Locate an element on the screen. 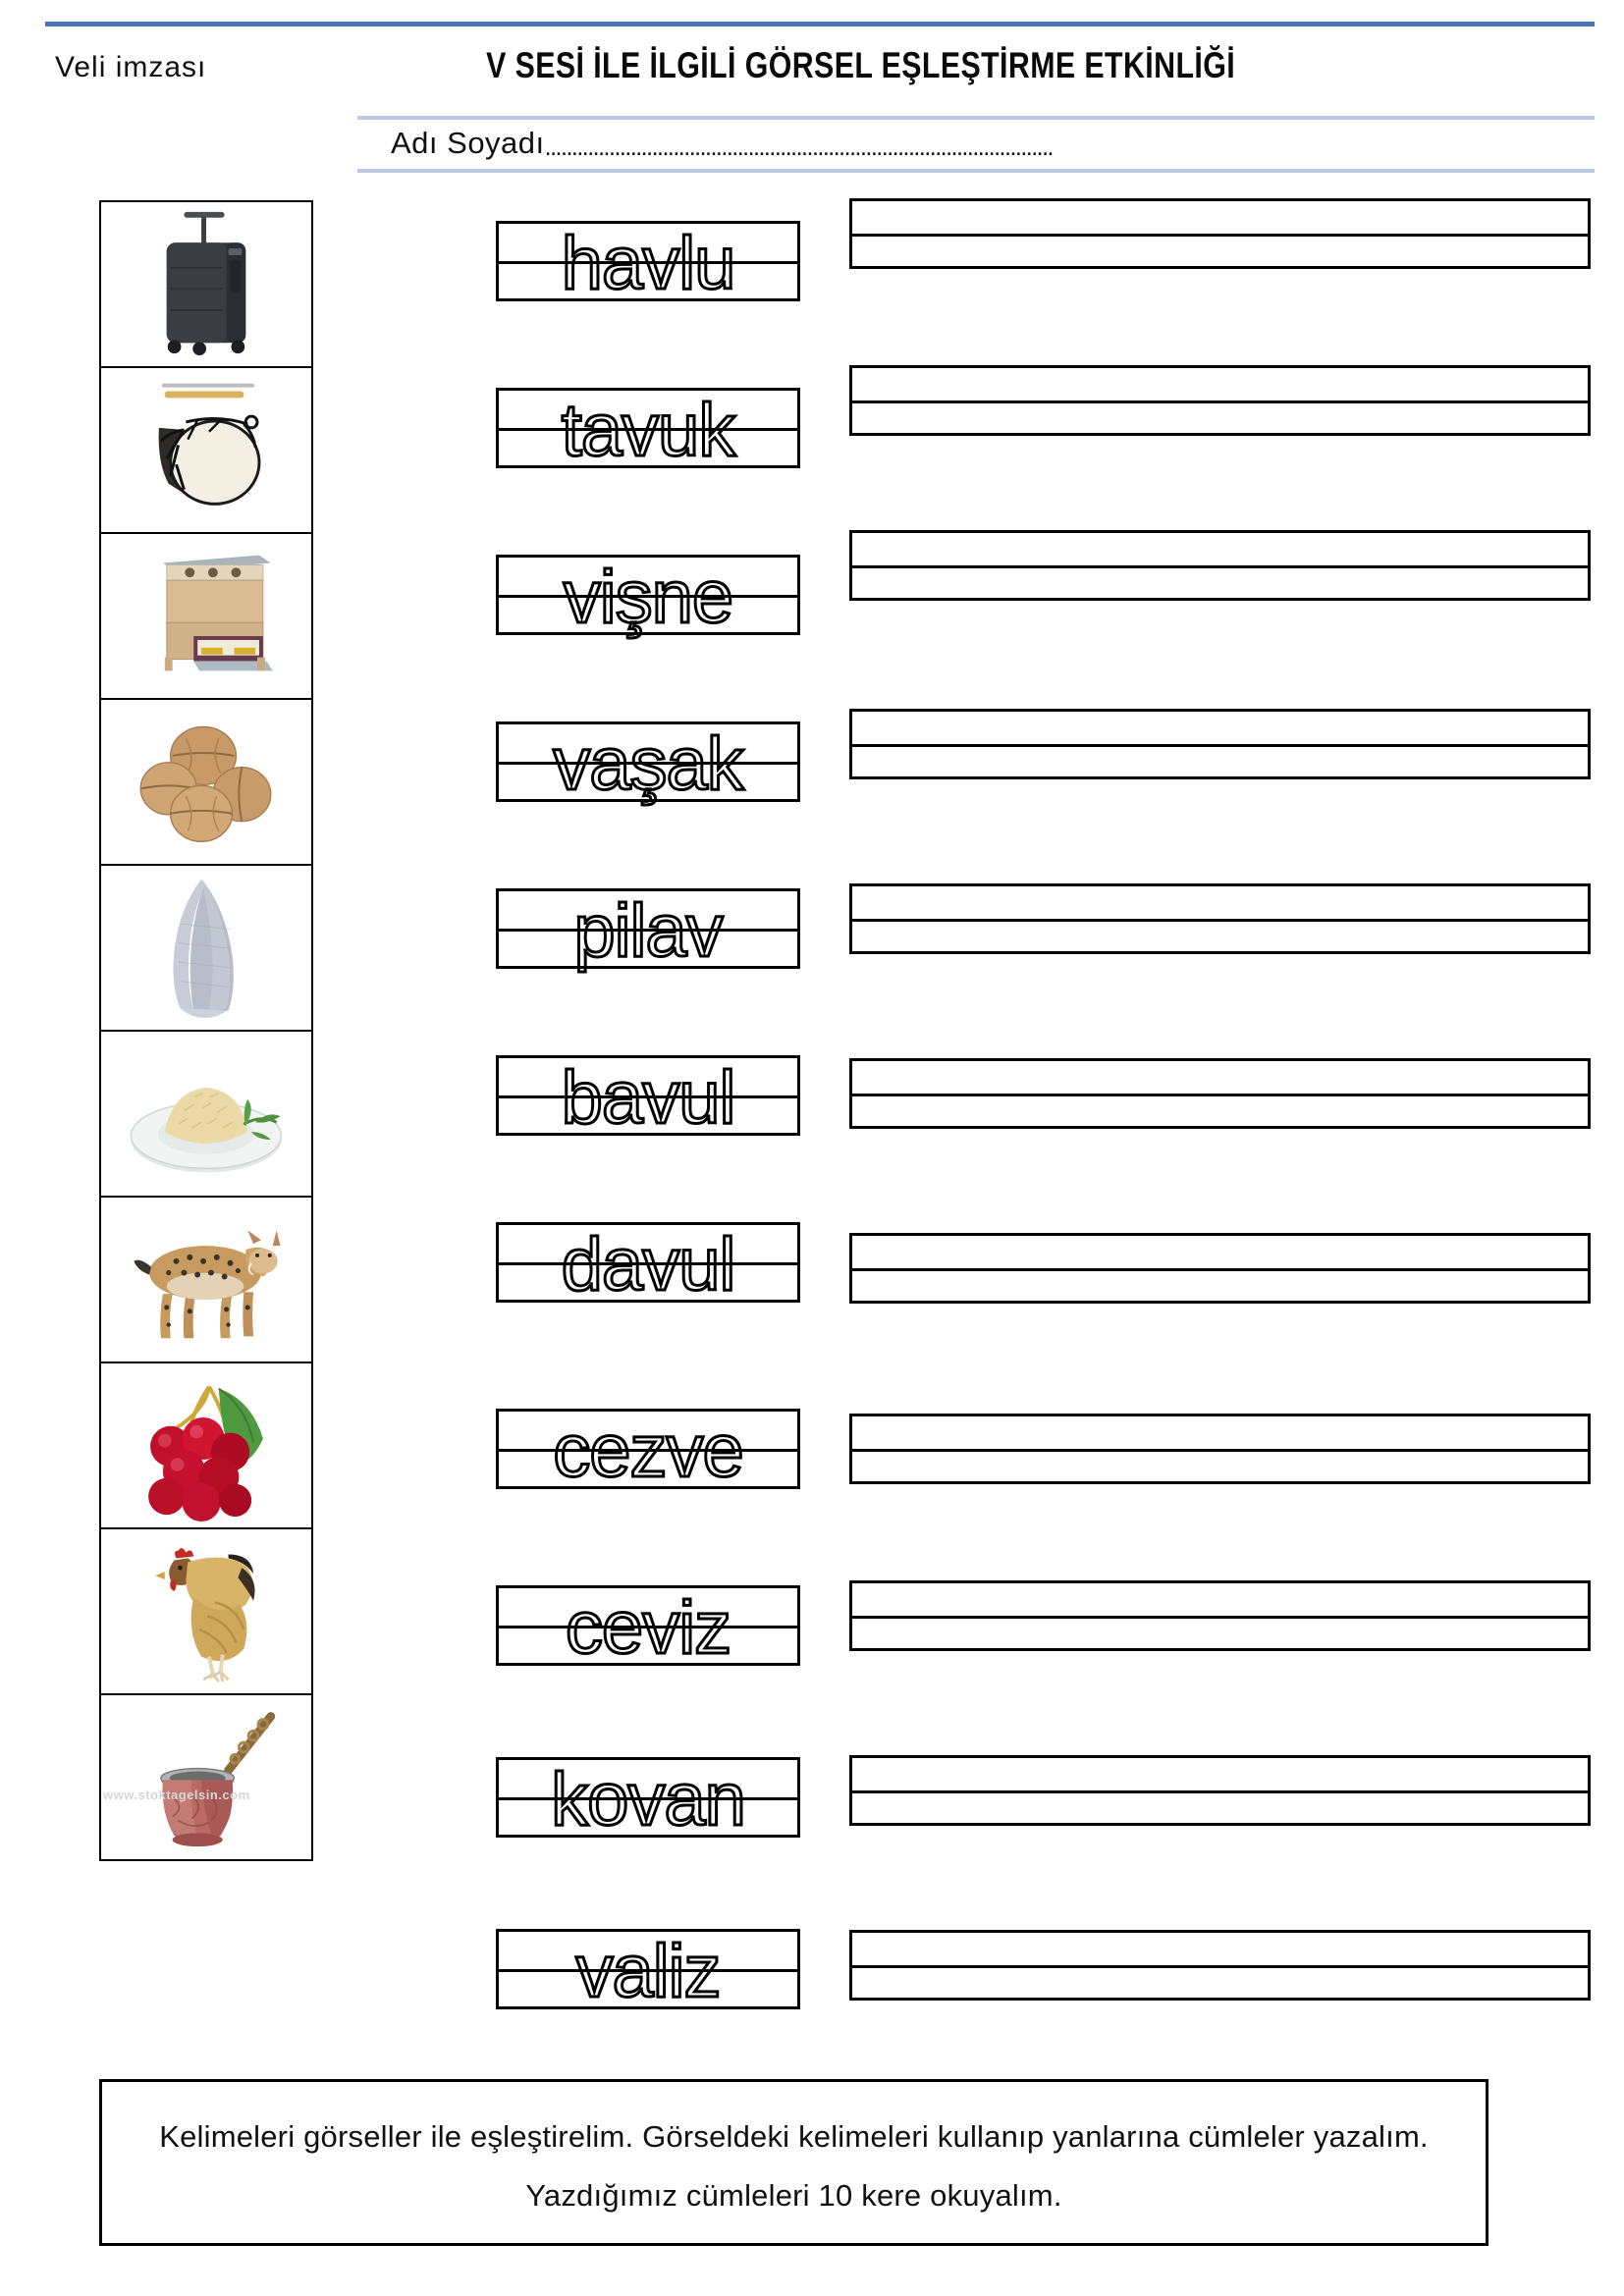 The height and width of the screenshot is (2296, 1624). image-cell-walnuts is located at coordinates (206, 783).